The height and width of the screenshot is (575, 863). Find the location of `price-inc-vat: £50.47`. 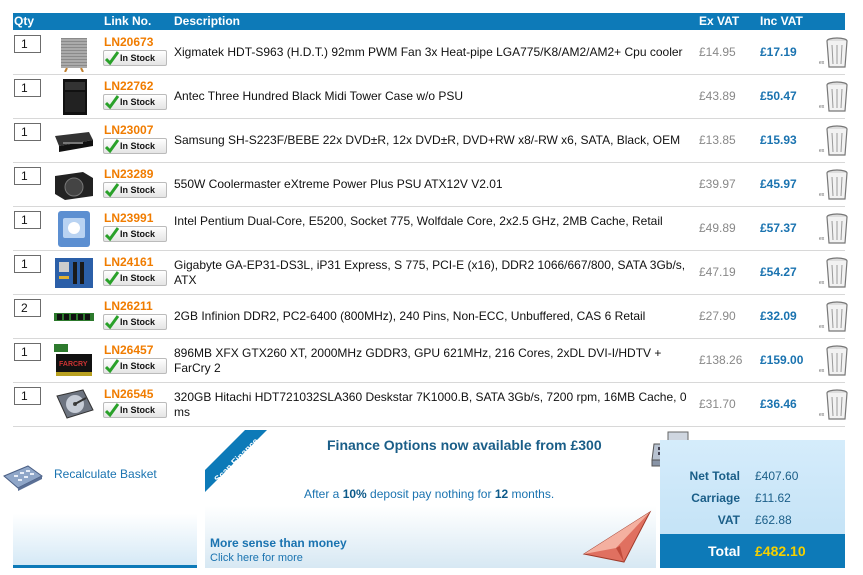

price-inc-vat: £50.47 is located at coordinates (778, 96).